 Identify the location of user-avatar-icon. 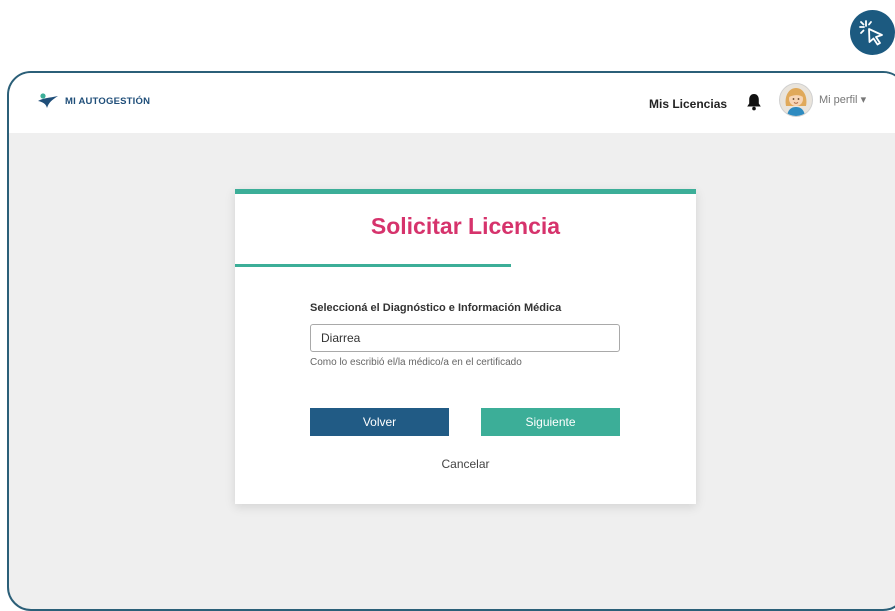
(796, 102).